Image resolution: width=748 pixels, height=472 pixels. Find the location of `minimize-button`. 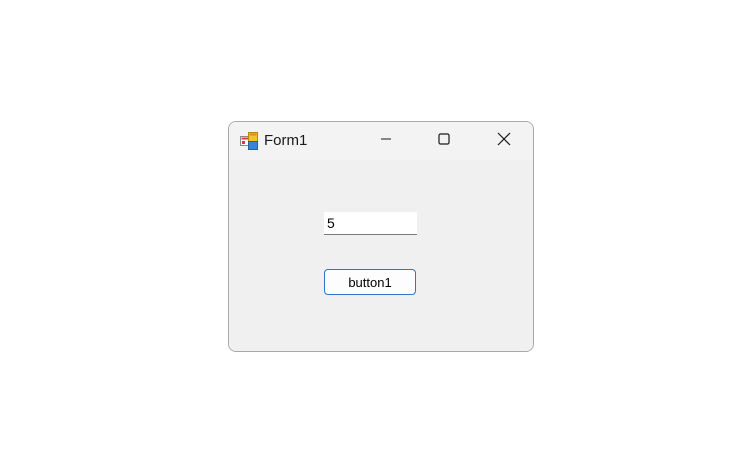

minimize-button is located at coordinates (386, 141).